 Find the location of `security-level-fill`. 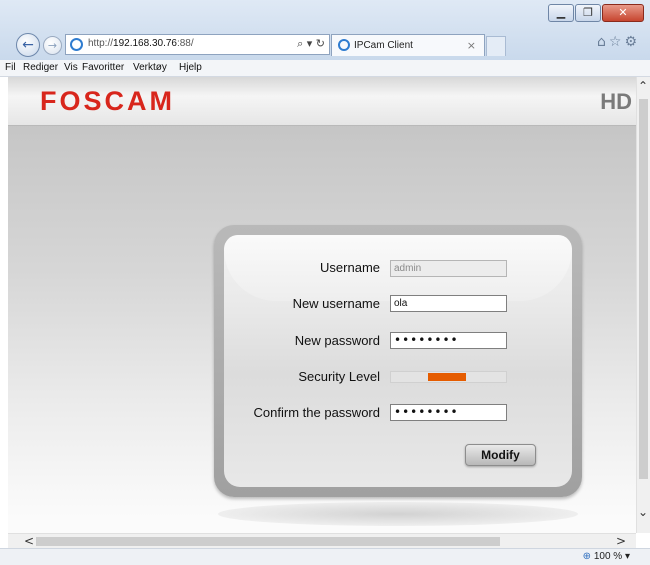

security-level-fill is located at coordinates (447, 377).